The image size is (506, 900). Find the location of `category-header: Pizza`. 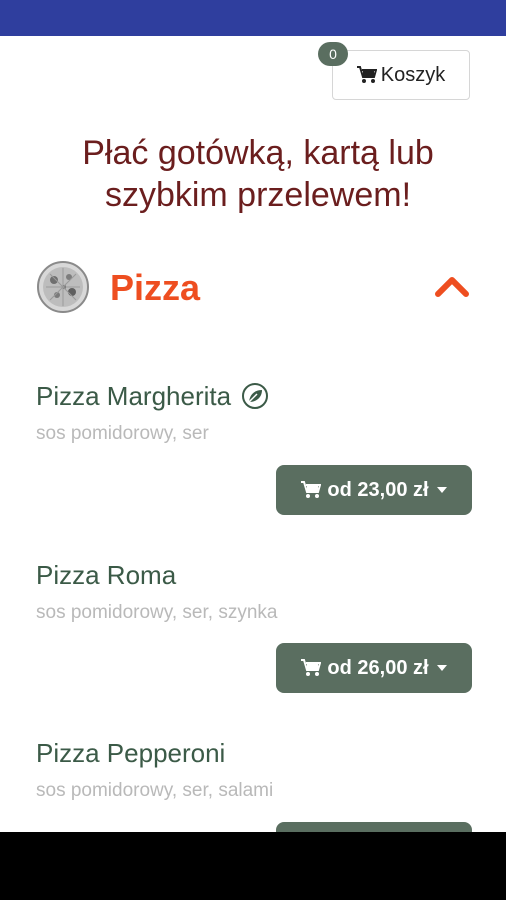

category-header: Pizza is located at coordinates (254, 288).